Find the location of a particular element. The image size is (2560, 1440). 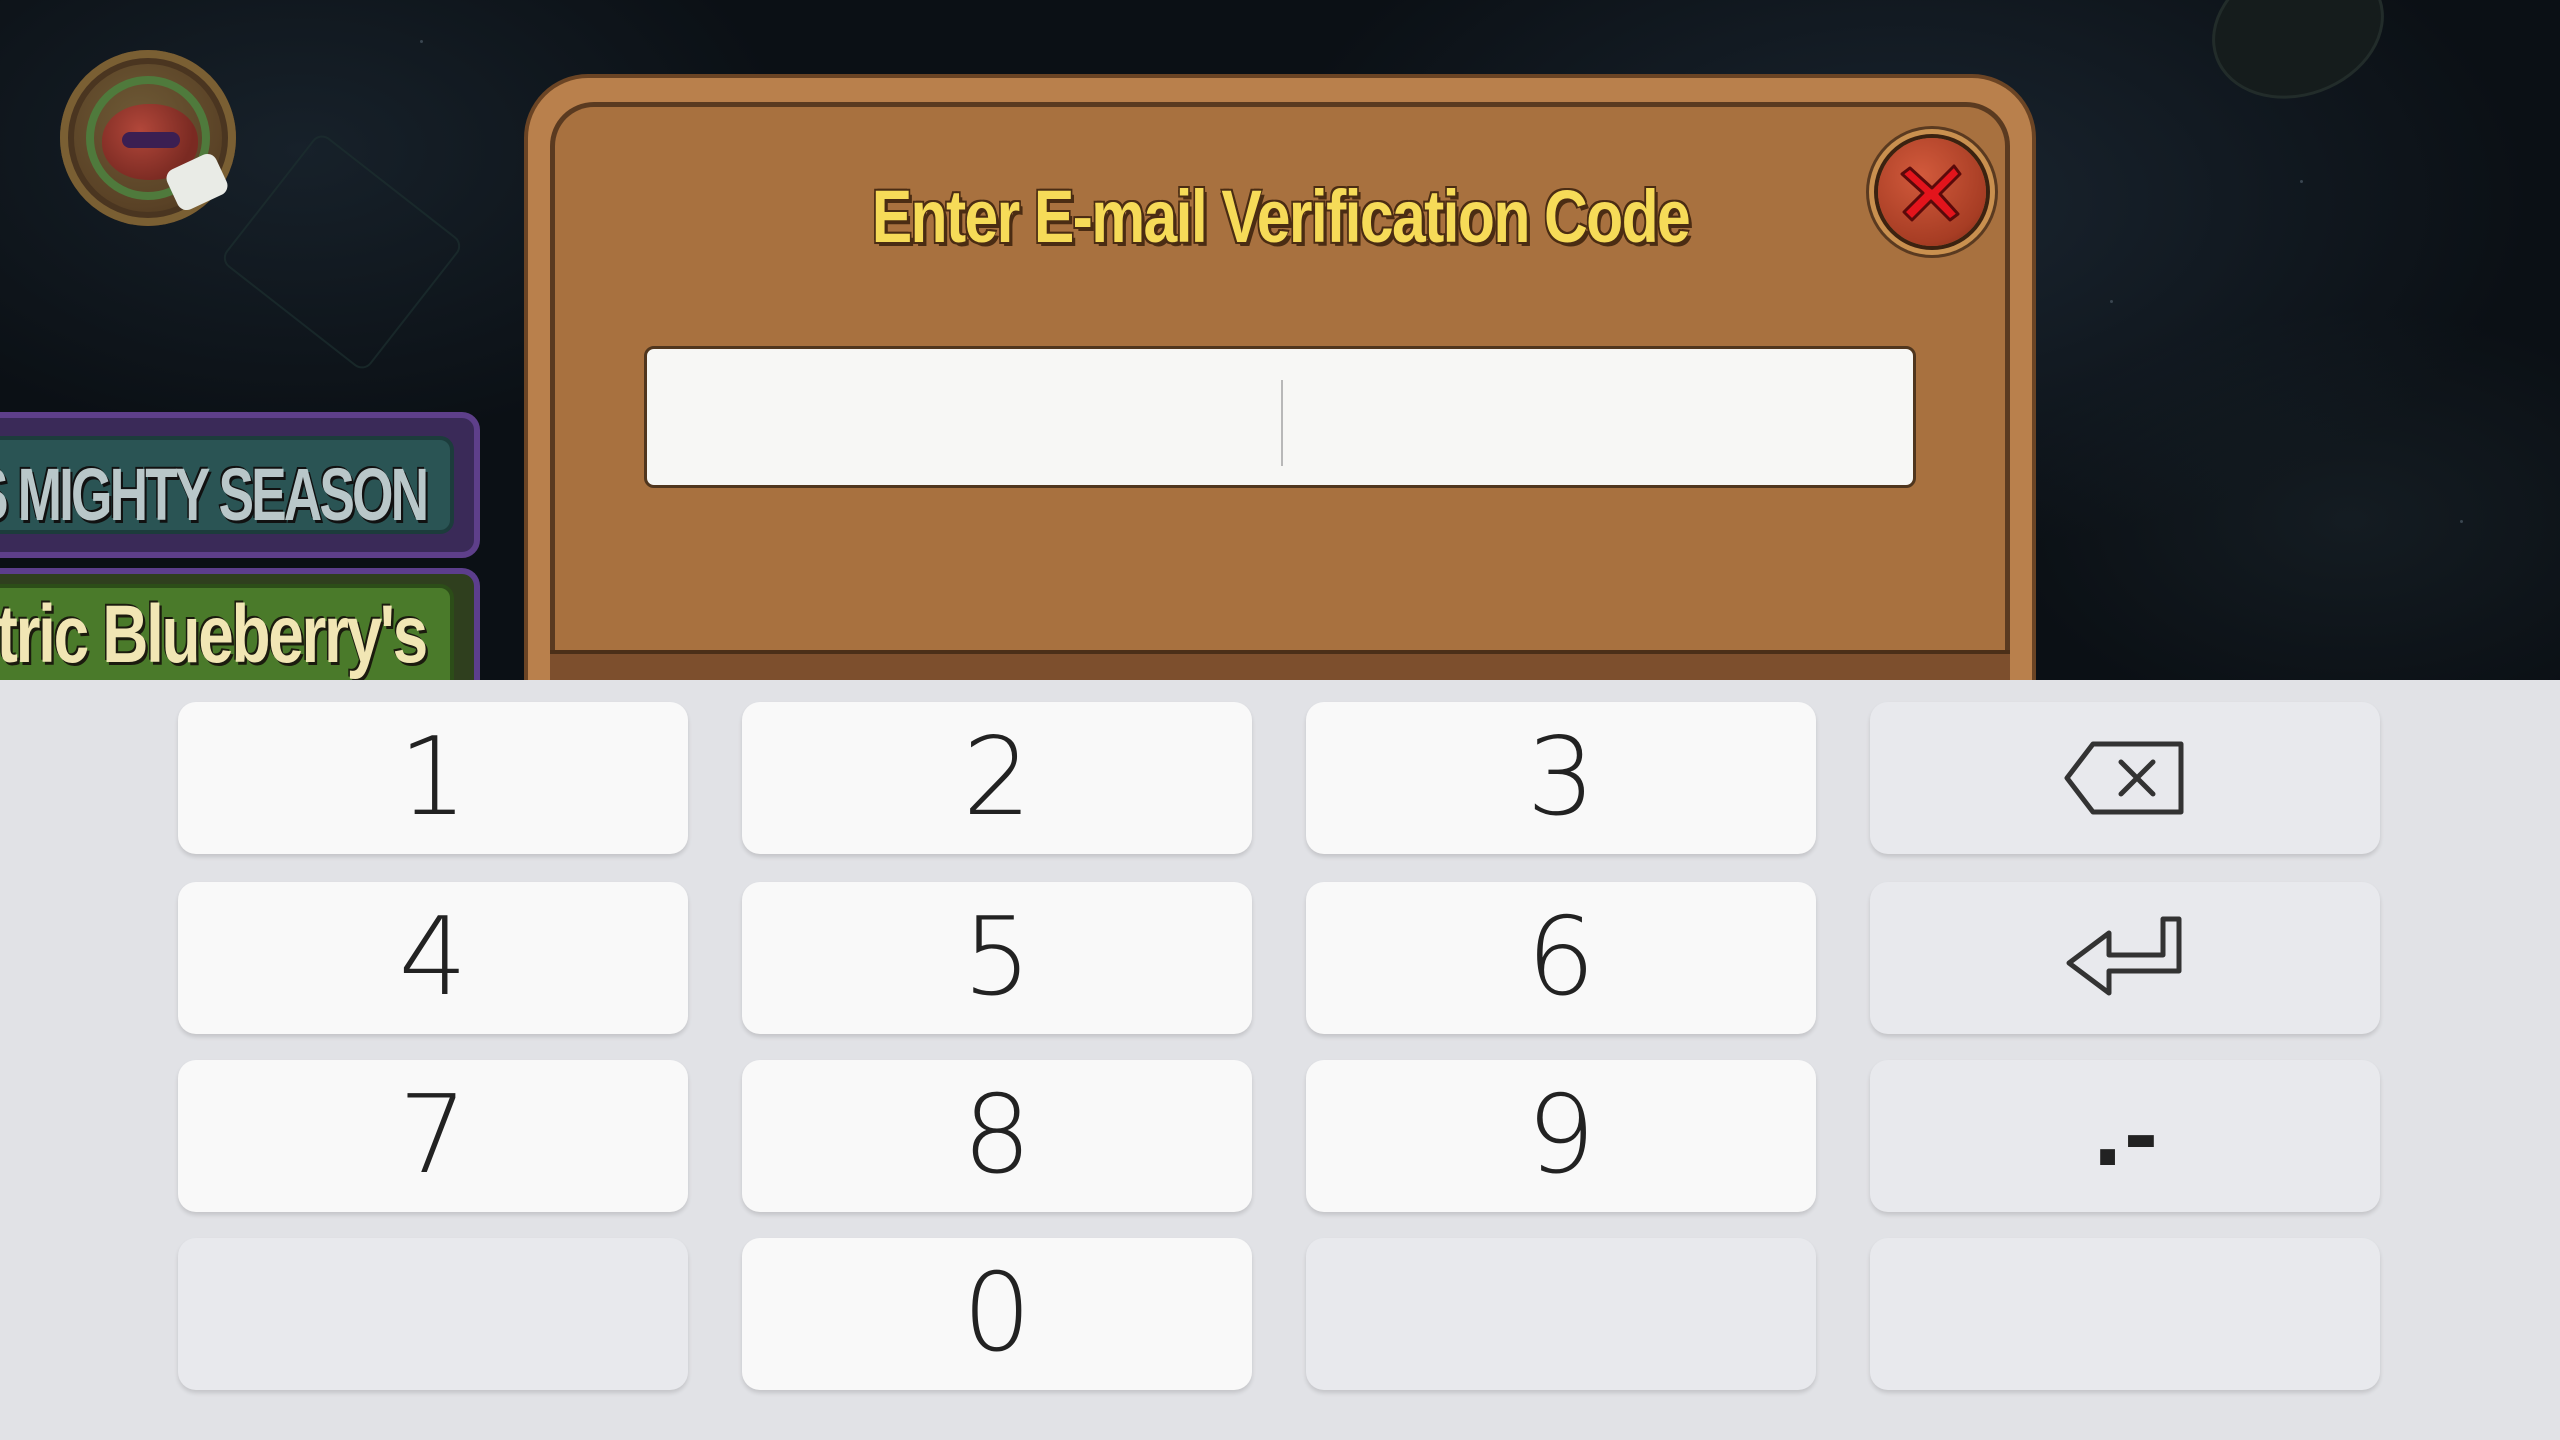

character-avatar-medallion is located at coordinates (148, 138).